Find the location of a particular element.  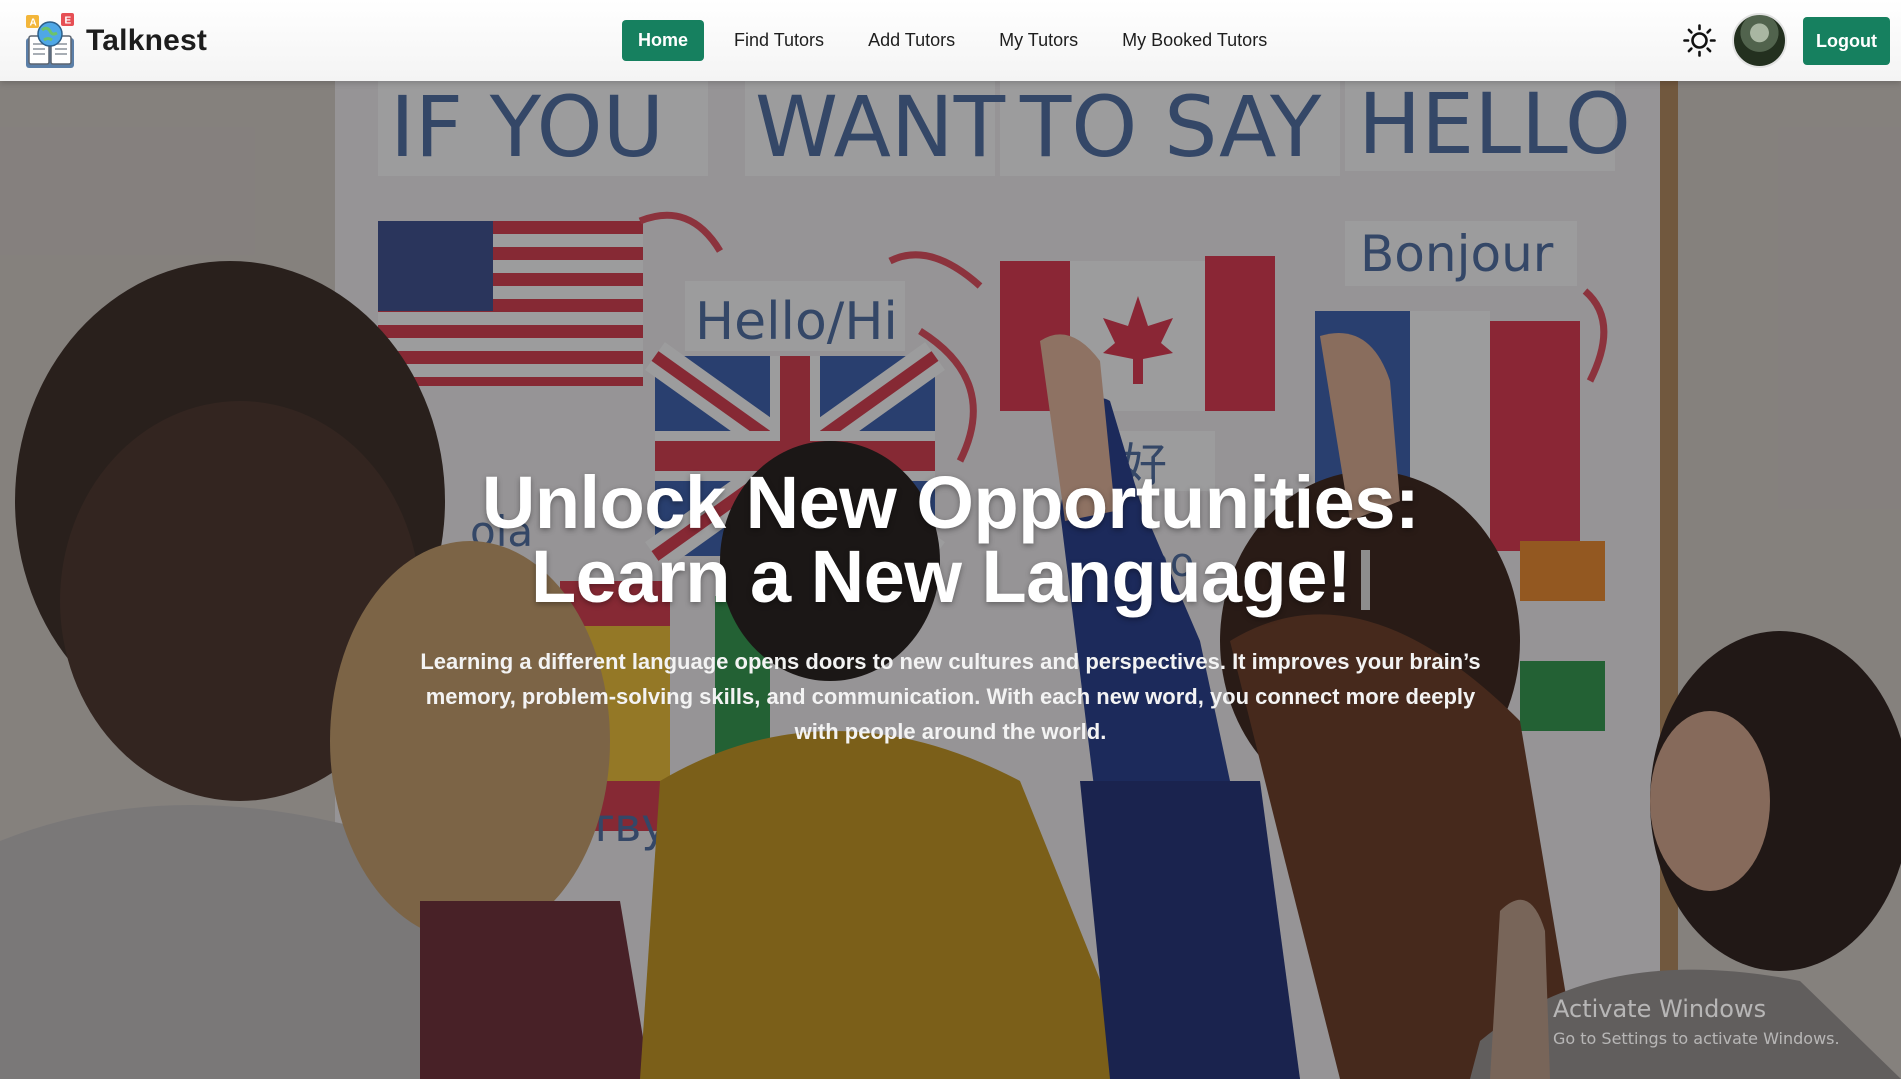

hero-title-line-2-text: Learn a New Language! is located at coordinates (941, 576).